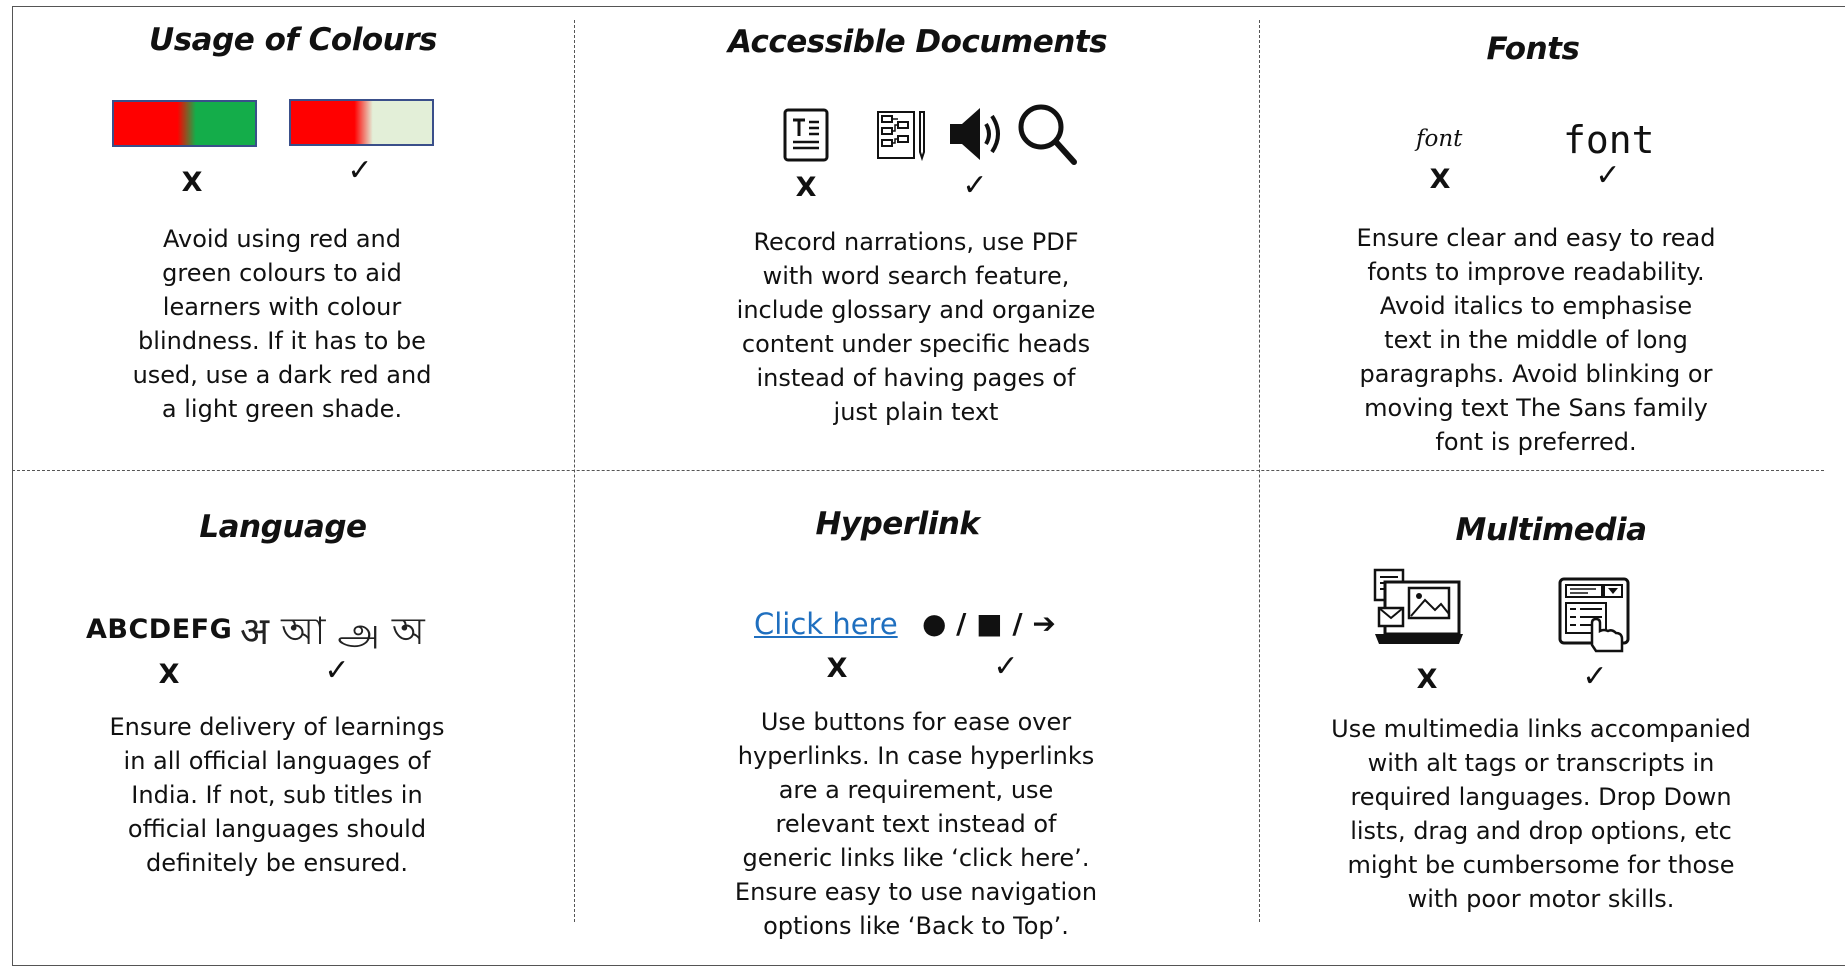  I want to click on fonts-title: Fonts, so click(1533, 49).